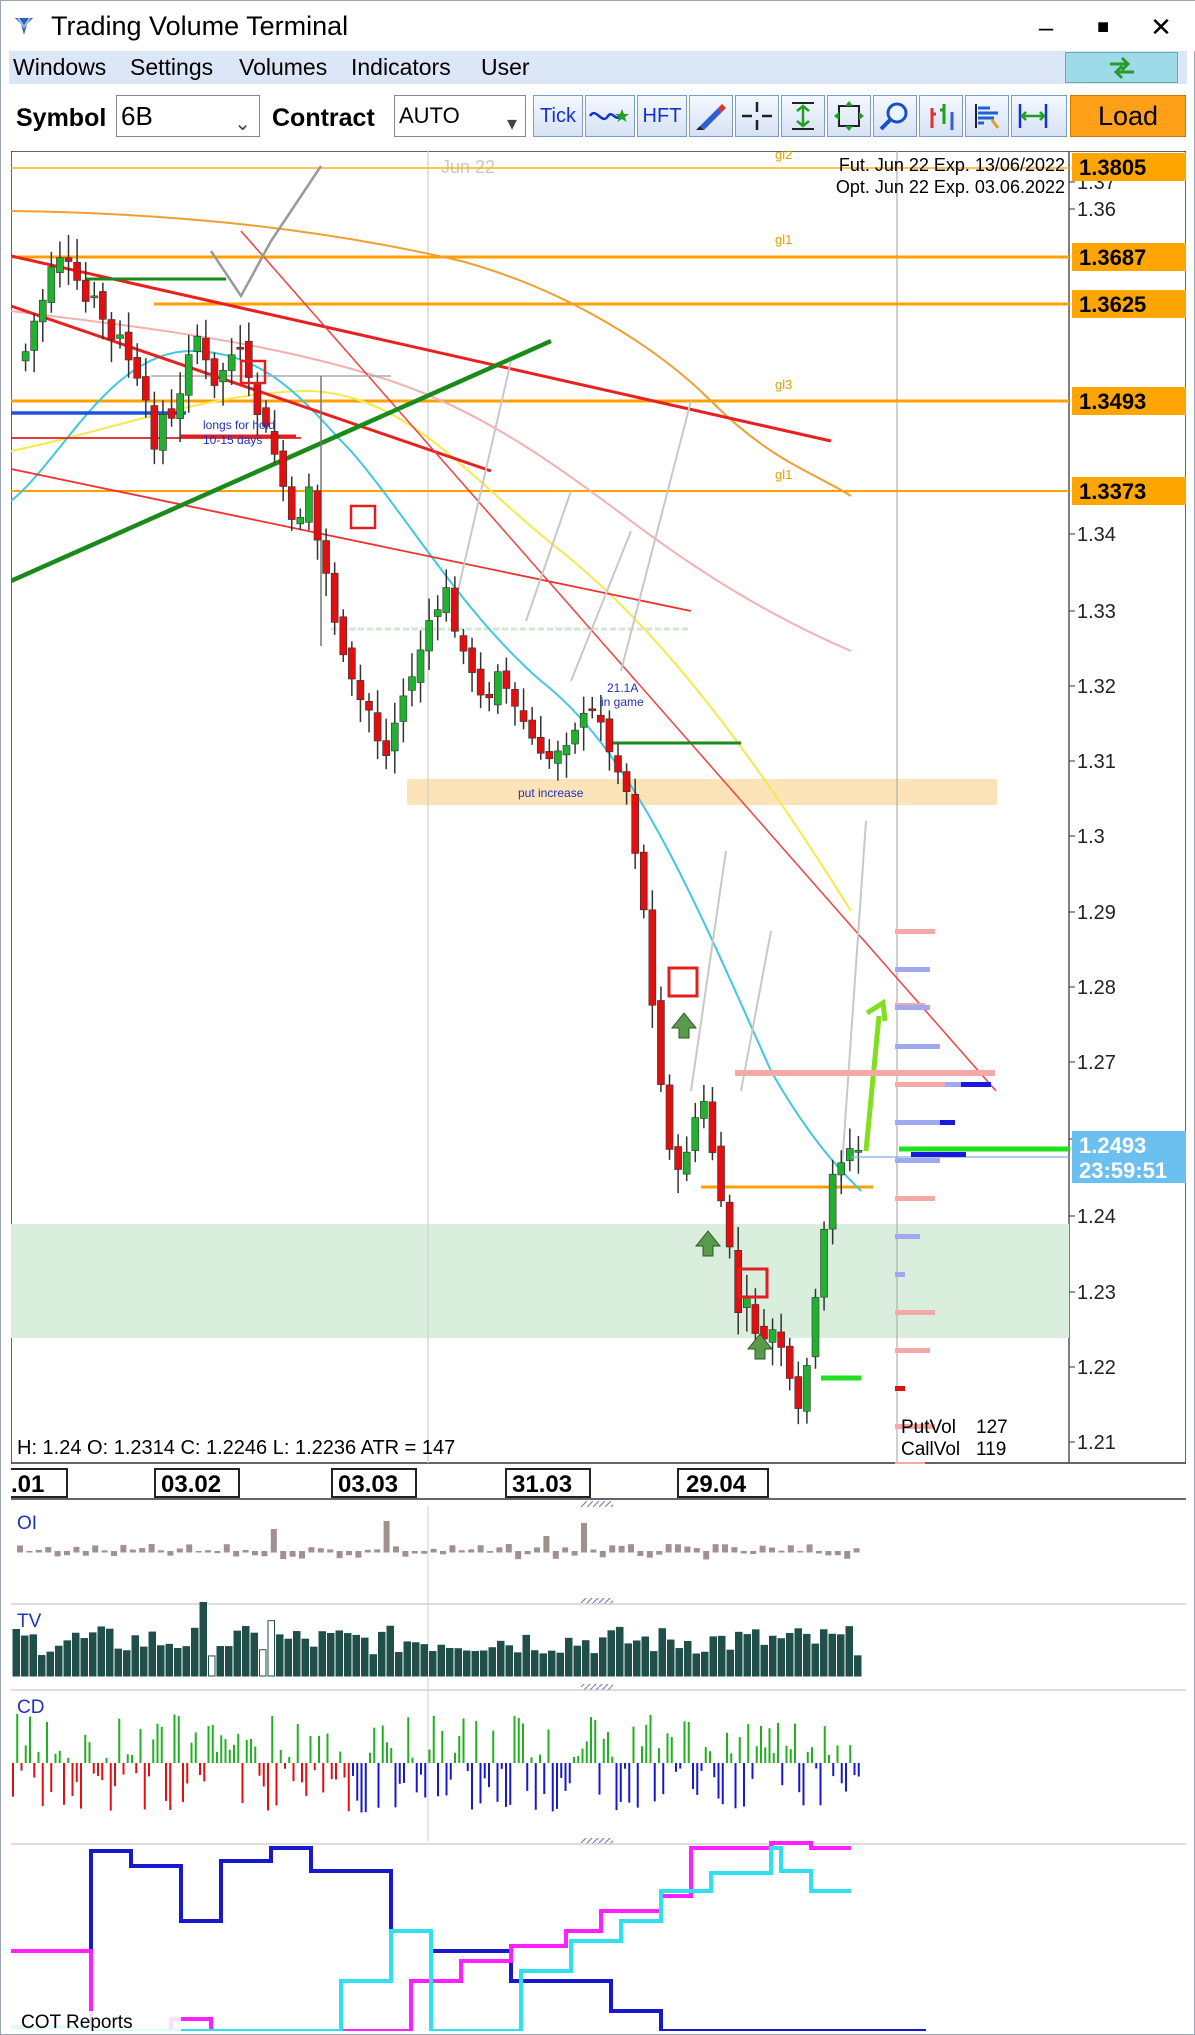 The width and height of the screenshot is (1195, 2035). I want to click on load-button: Load, so click(1128, 116).